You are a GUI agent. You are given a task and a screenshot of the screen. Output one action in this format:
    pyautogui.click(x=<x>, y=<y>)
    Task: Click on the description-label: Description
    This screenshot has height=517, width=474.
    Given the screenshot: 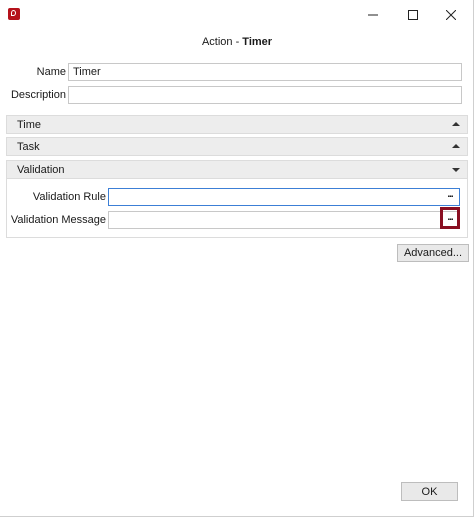 What is the action you would take?
    pyautogui.click(x=38, y=95)
    